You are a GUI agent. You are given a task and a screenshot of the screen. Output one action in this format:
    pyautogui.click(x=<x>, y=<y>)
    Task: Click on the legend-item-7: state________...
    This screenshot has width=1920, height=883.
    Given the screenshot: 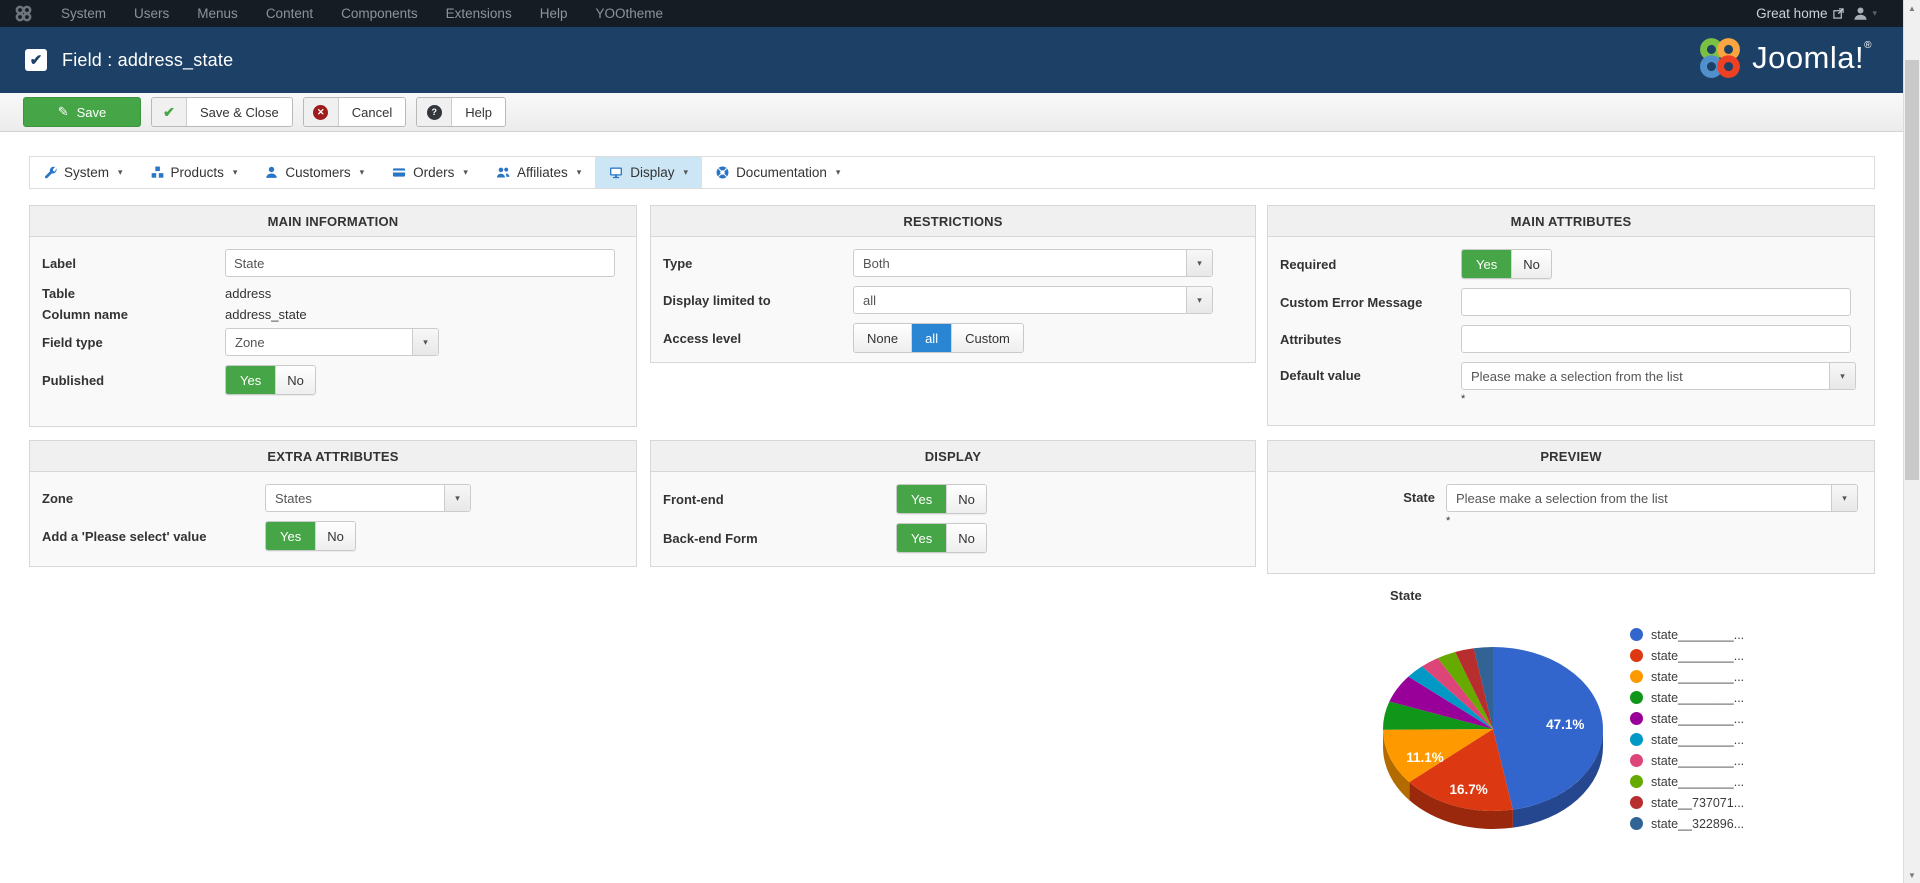 What is the action you would take?
    pyautogui.click(x=1687, y=781)
    